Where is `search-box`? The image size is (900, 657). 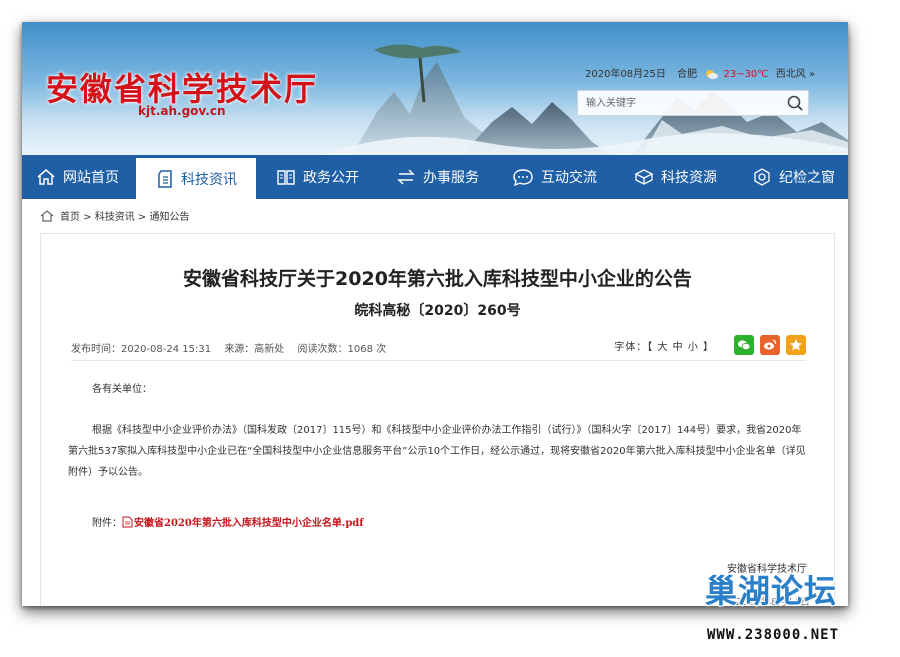
search-box is located at coordinates (693, 103).